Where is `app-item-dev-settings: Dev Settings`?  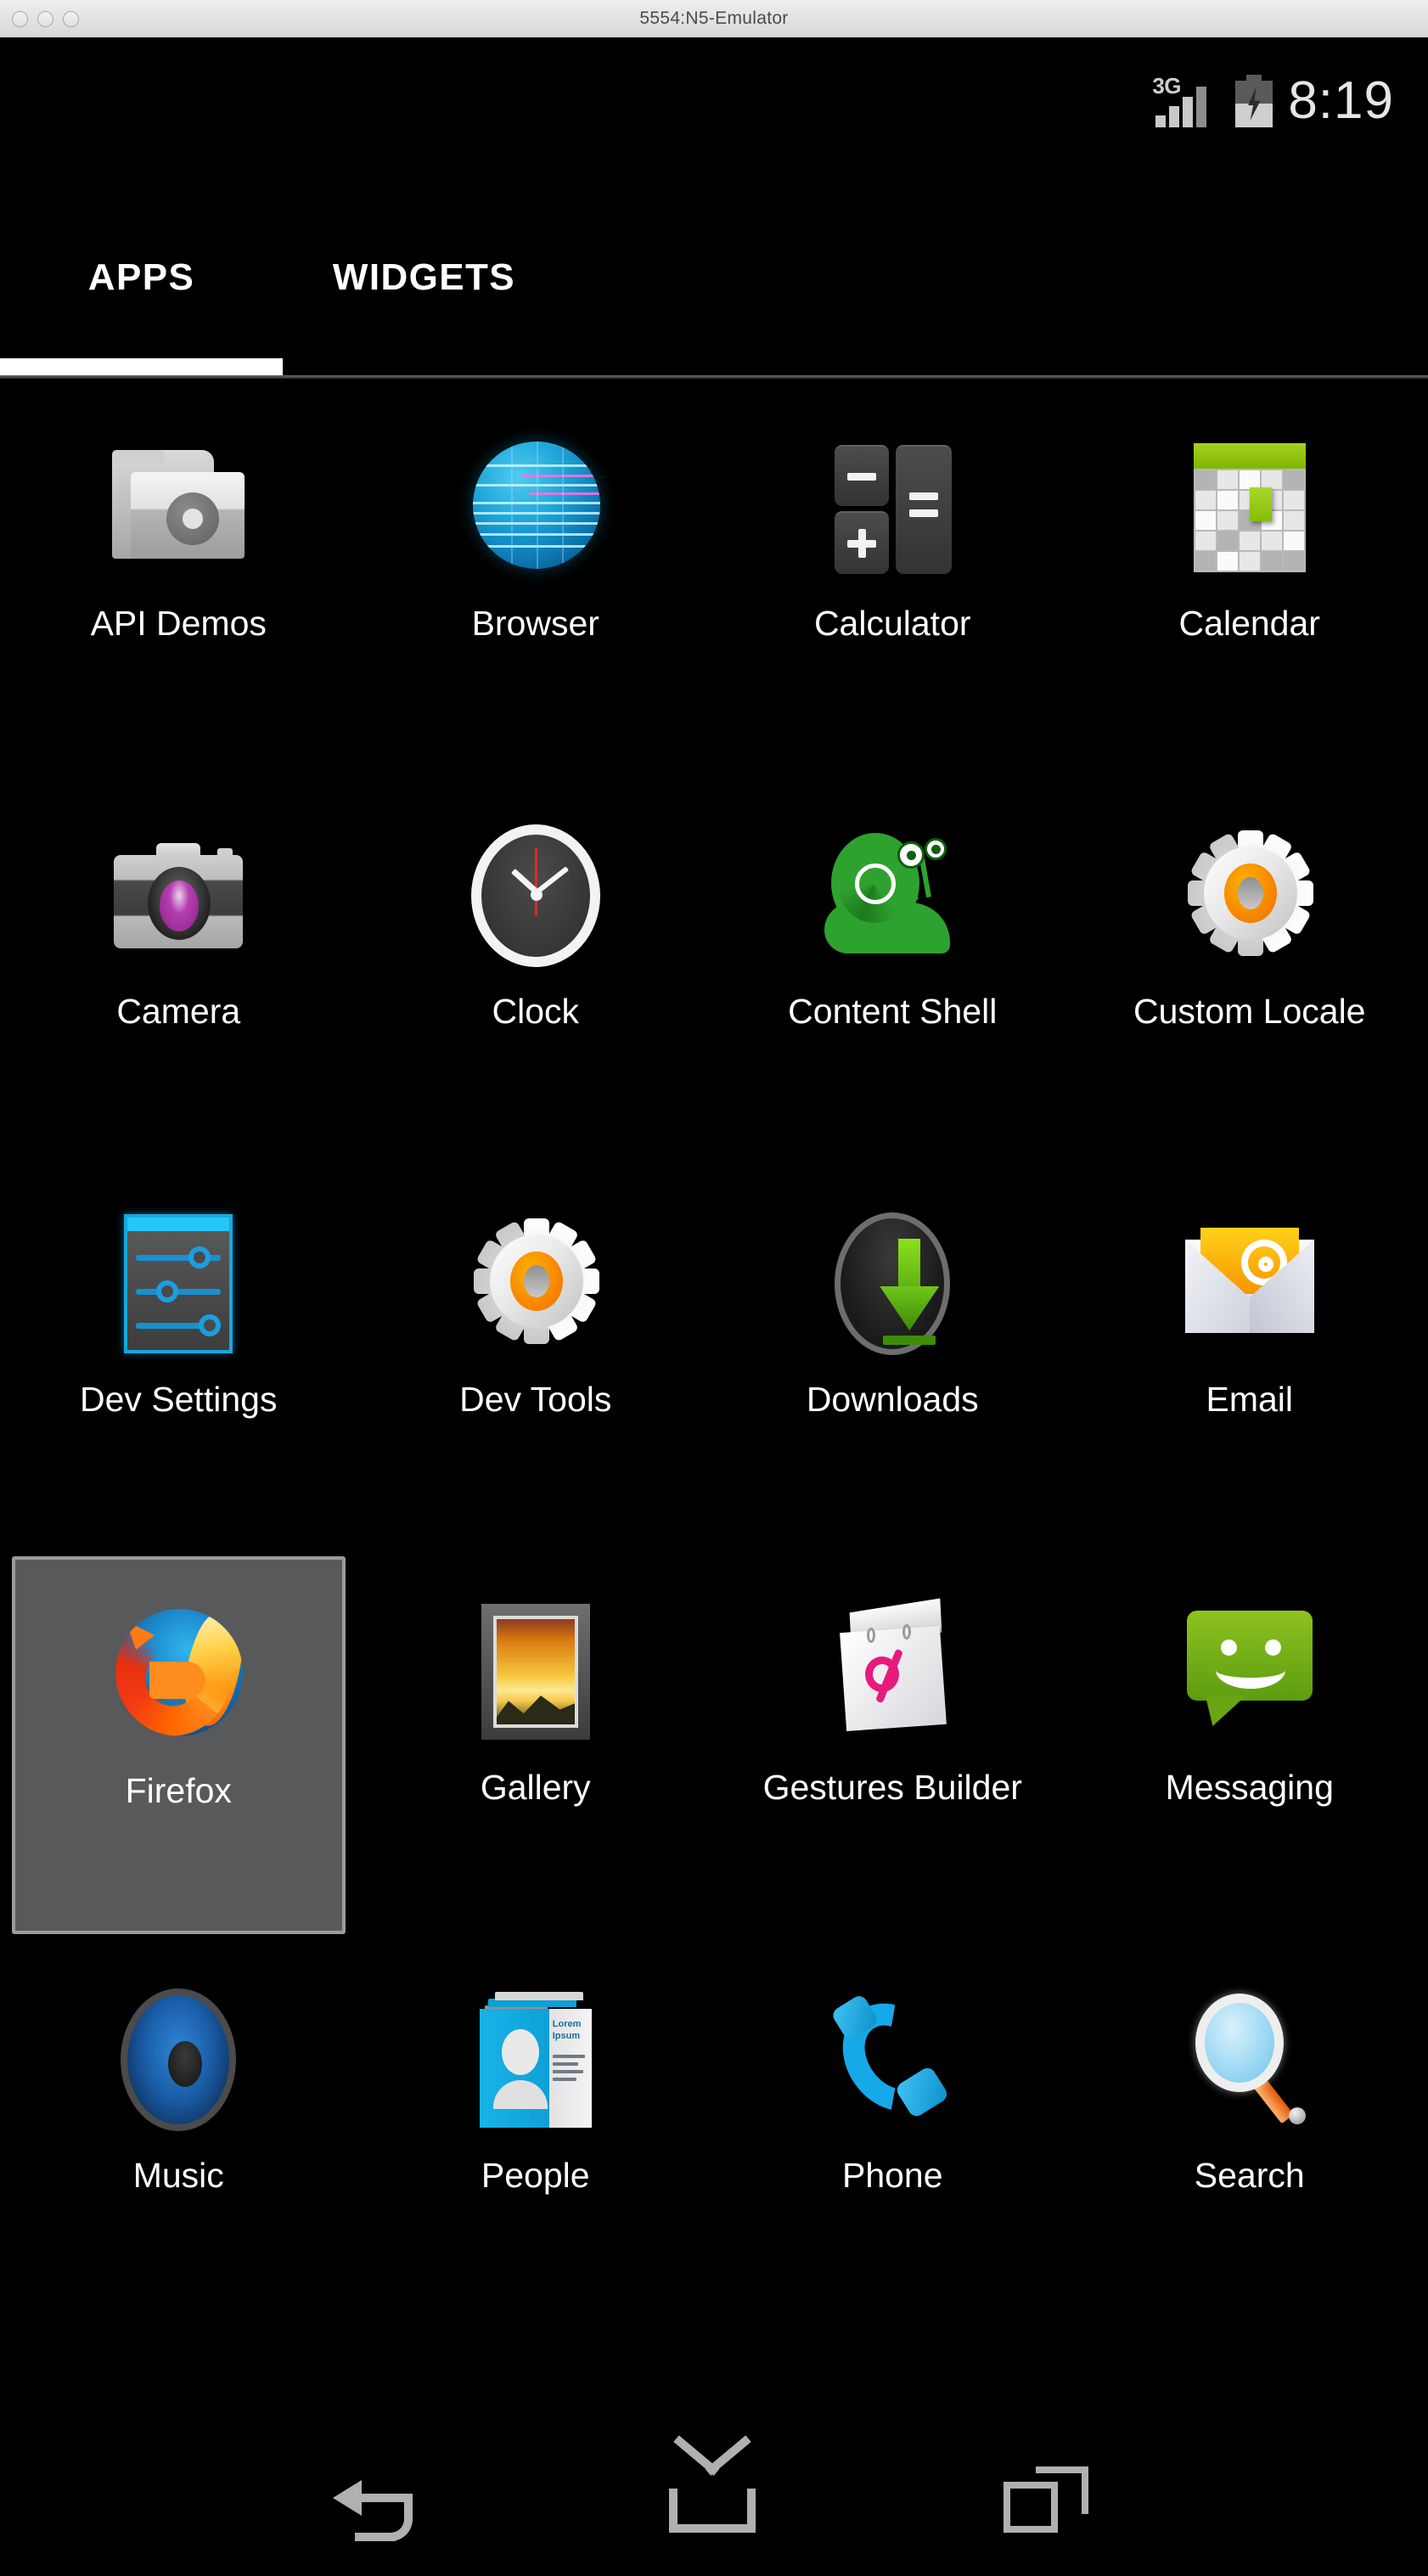 app-item-dev-settings: Dev Settings is located at coordinates (178, 1357).